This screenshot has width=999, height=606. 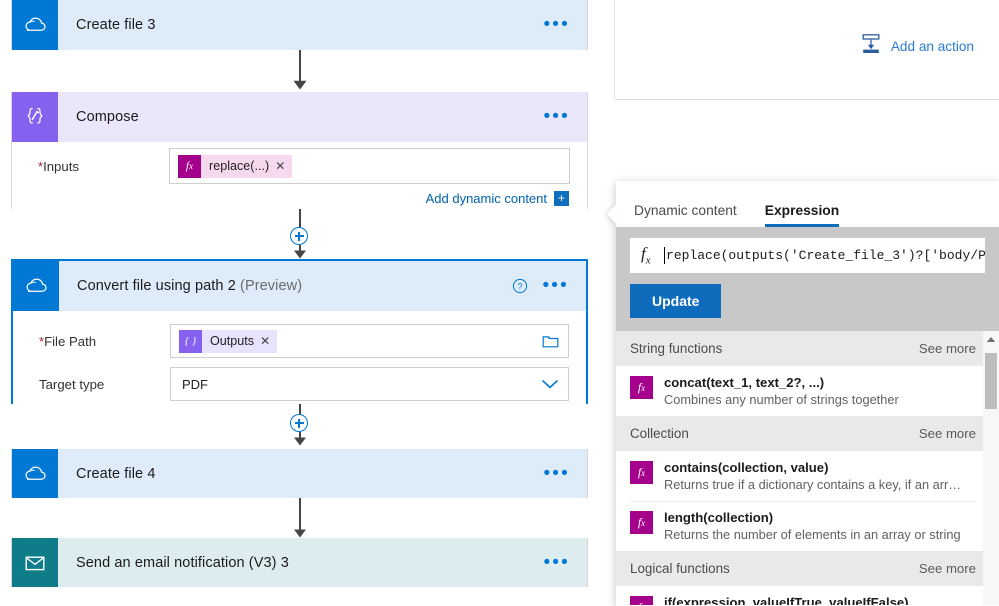 What do you see at coordinates (107, 117) in the screenshot?
I see `node-title: Compose` at bounding box center [107, 117].